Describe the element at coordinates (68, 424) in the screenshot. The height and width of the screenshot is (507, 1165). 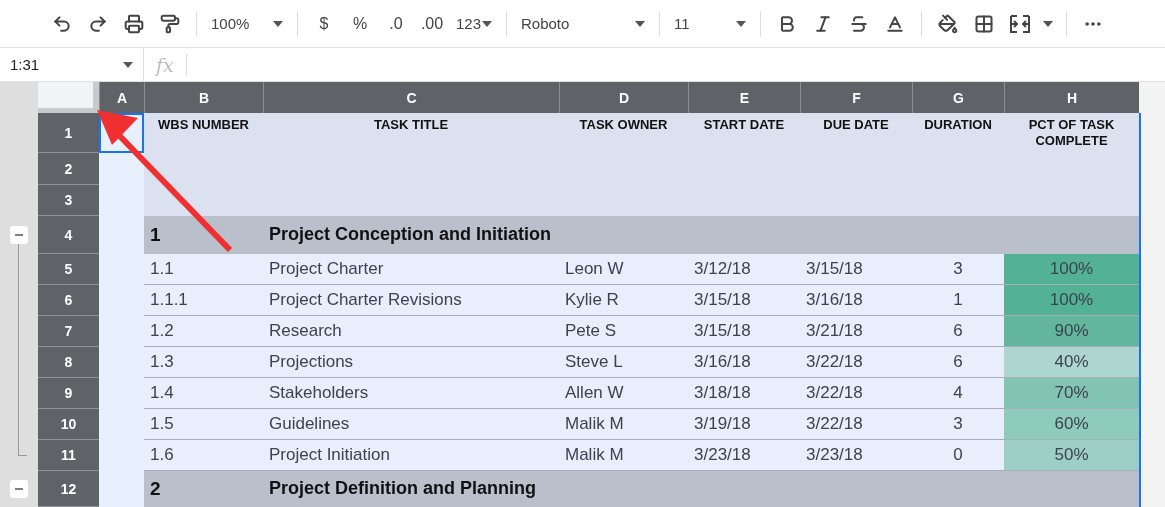
I see `row-number: 10` at that location.